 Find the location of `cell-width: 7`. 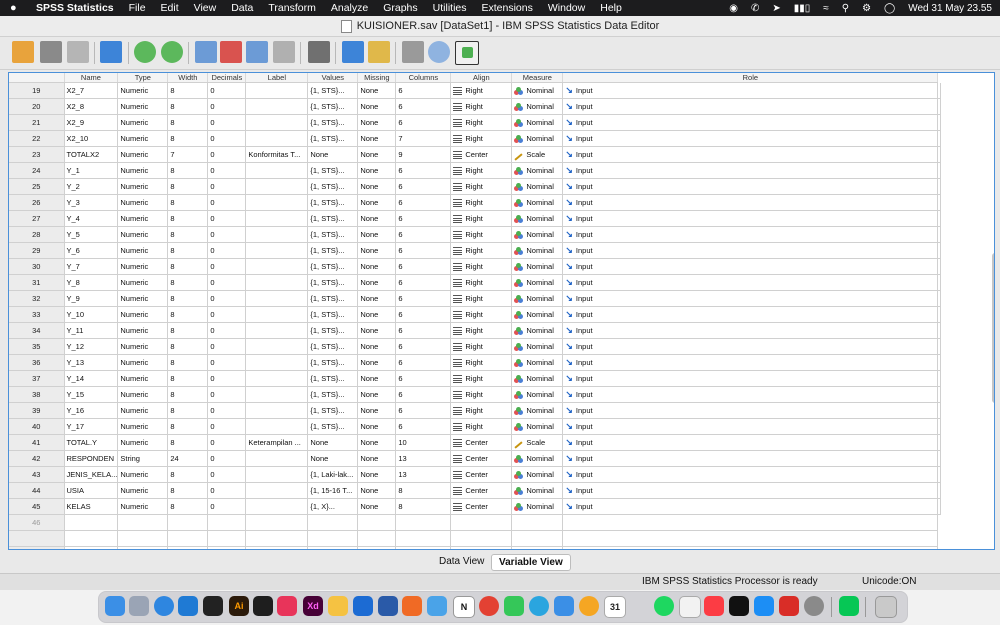

cell-width: 7 is located at coordinates (188, 154).